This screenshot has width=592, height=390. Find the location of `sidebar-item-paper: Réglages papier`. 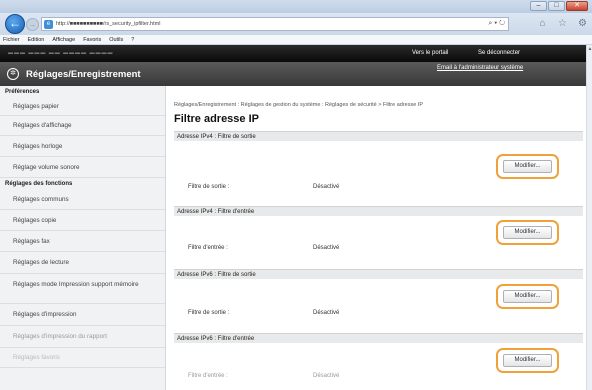

sidebar-item-paper: Réglages papier is located at coordinates (82, 106).